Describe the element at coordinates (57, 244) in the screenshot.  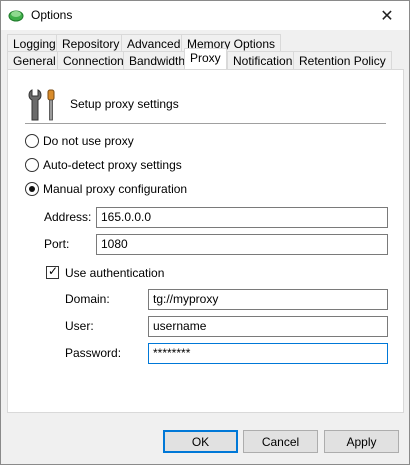
I see `port-label: Port:` at that location.